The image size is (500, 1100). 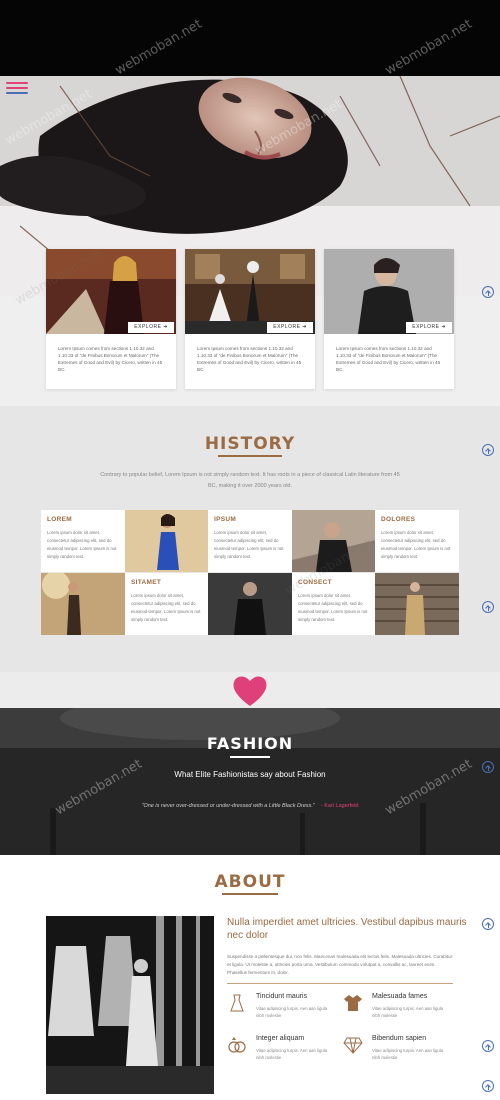 What do you see at coordinates (17, 88) in the screenshot?
I see `menu-icon` at bounding box center [17, 88].